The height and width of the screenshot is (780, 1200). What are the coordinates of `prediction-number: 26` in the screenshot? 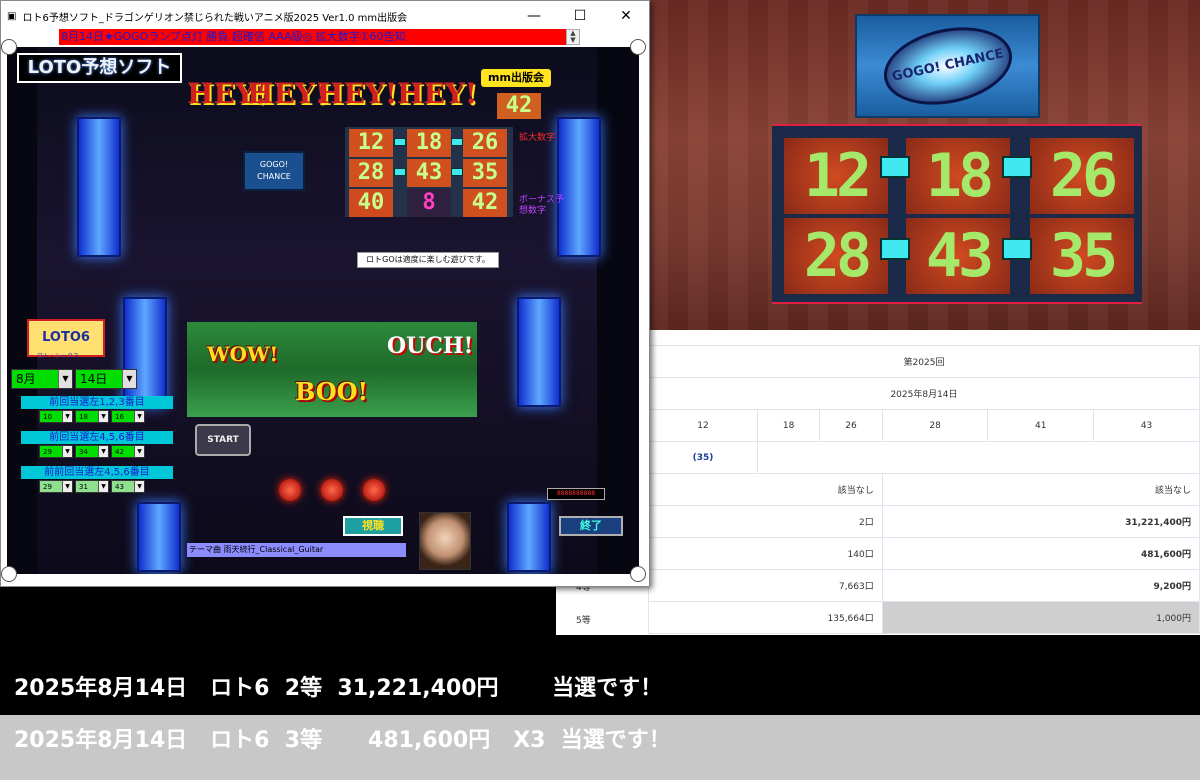 It's located at (485, 143).